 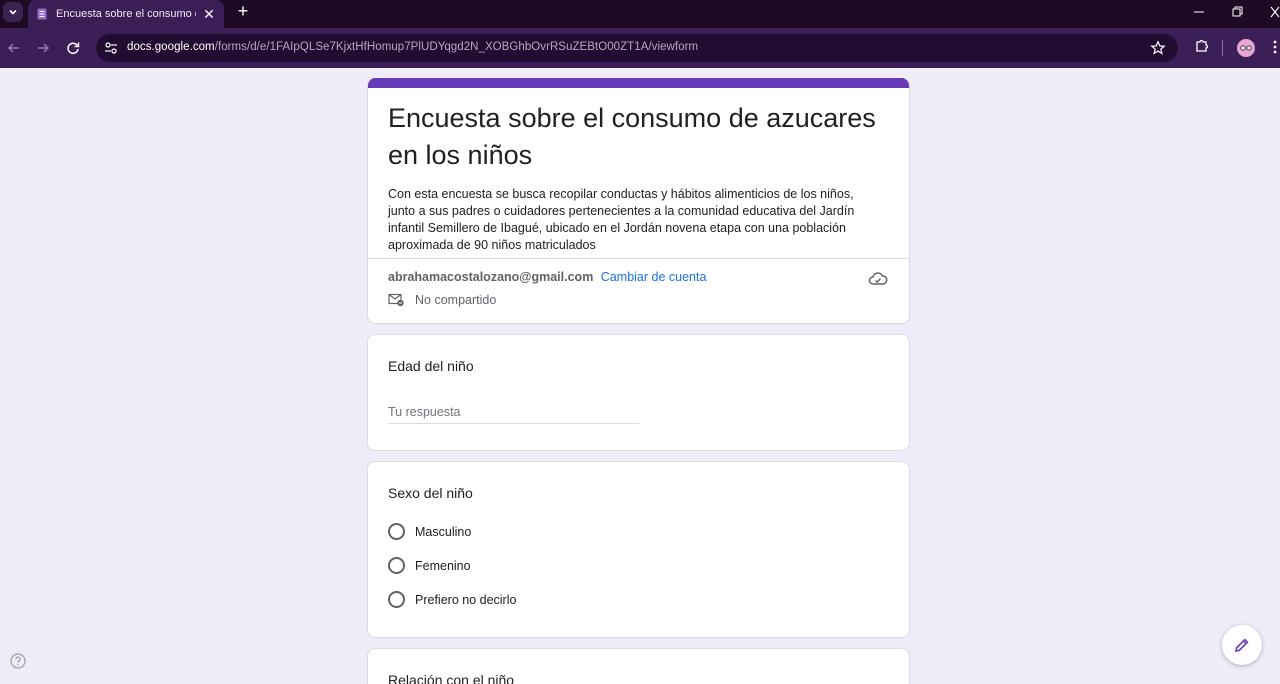 What do you see at coordinates (430, 493) in the screenshot?
I see `question-title: Sexo del niño` at bounding box center [430, 493].